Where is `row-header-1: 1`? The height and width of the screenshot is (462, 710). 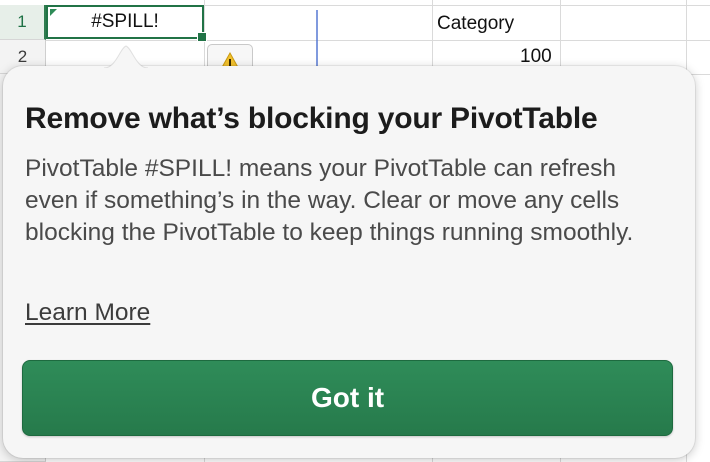 row-header-1: 1 is located at coordinates (23, 22).